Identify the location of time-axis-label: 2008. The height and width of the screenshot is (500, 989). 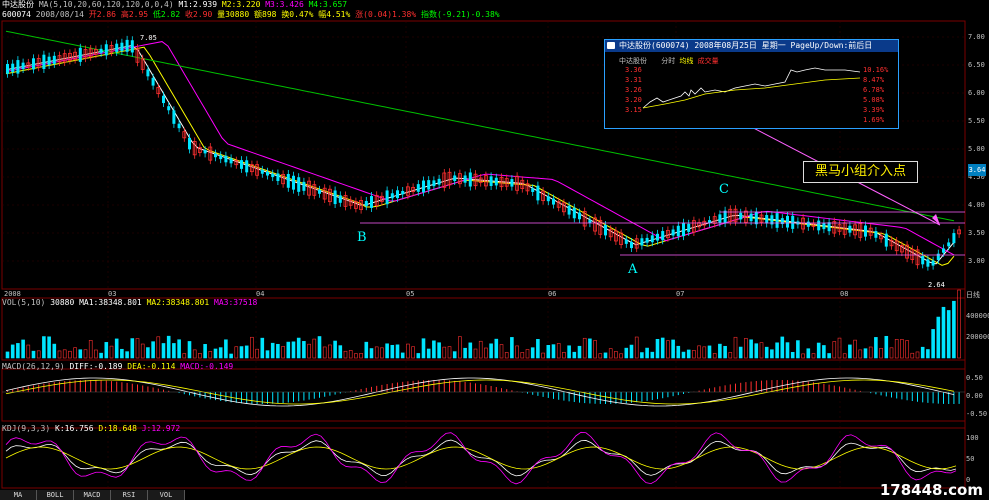
(12, 294).